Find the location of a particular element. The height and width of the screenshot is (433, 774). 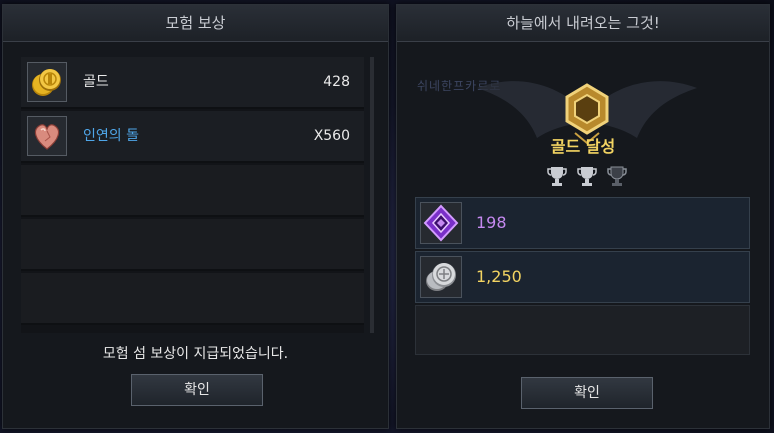

silver-coins-icon is located at coordinates (441, 277).